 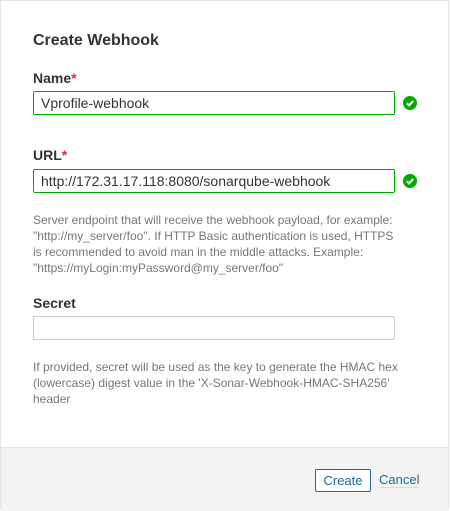 I want to click on name-label: Name*, so click(x=55, y=78).